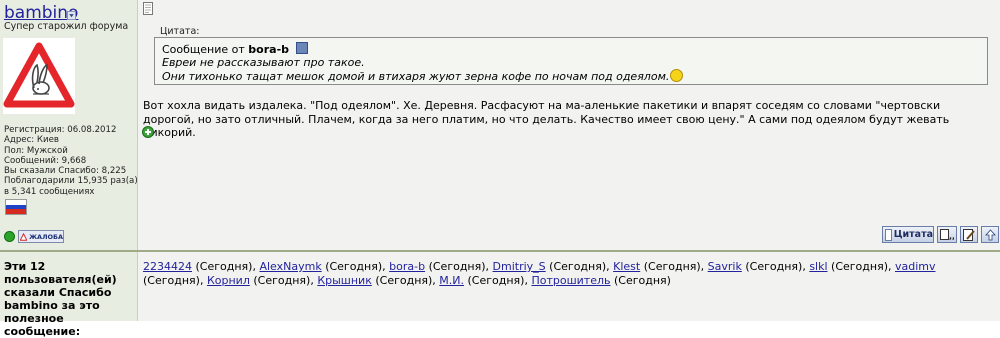  Describe the element at coordinates (290, 266) in the screenshot. I see `thanks-user-link: AlexNaymk` at that location.